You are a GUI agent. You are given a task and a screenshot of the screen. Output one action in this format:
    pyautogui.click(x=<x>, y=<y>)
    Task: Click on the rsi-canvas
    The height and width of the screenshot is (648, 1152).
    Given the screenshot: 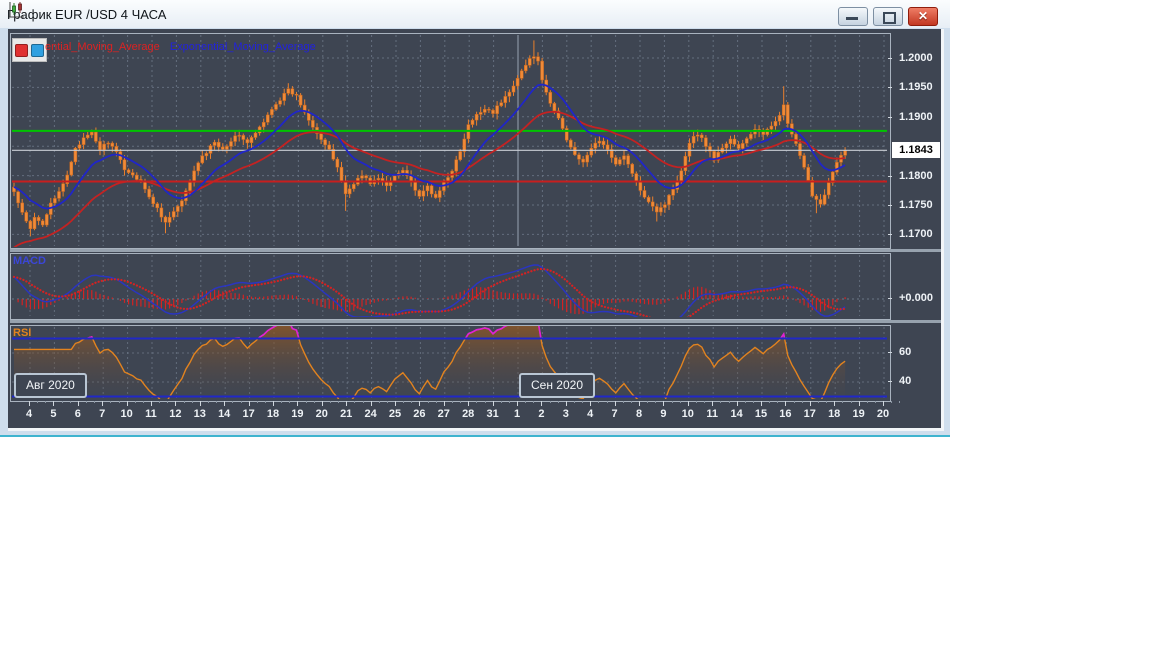 What is the action you would take?
    pyautogui.click(x=449, y=362)
    